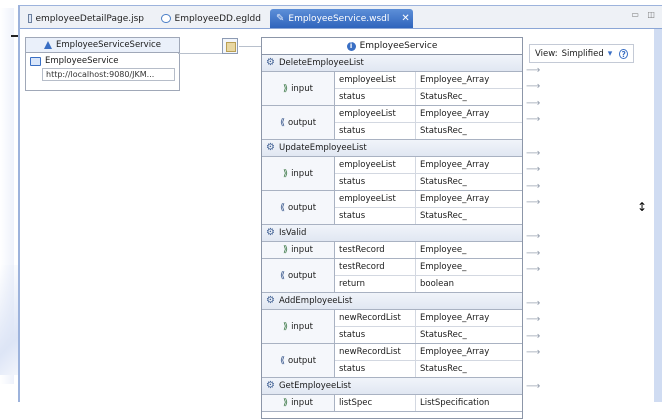 The height and width of the screenshot is (419, 663). I want to click on input-parts: testRecord Employee_, so click(428, 250).